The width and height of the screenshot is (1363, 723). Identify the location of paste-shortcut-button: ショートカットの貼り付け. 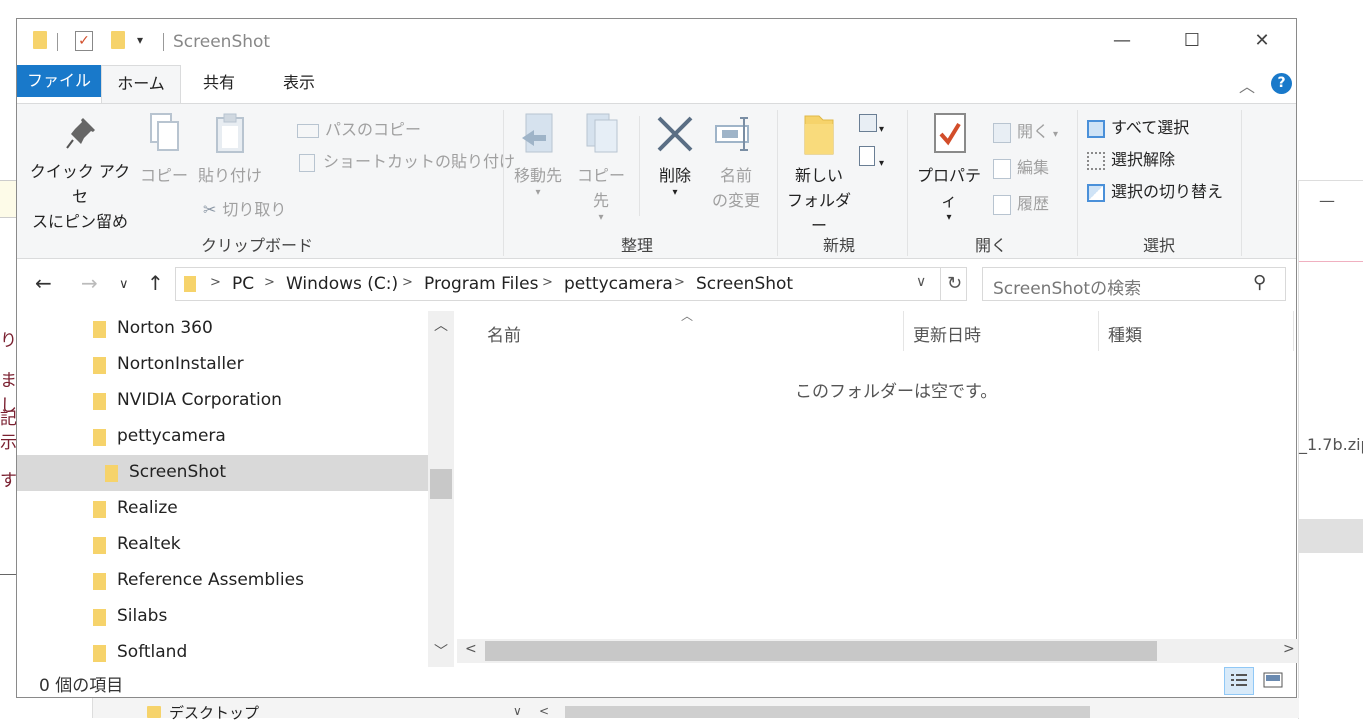
(407, 160).